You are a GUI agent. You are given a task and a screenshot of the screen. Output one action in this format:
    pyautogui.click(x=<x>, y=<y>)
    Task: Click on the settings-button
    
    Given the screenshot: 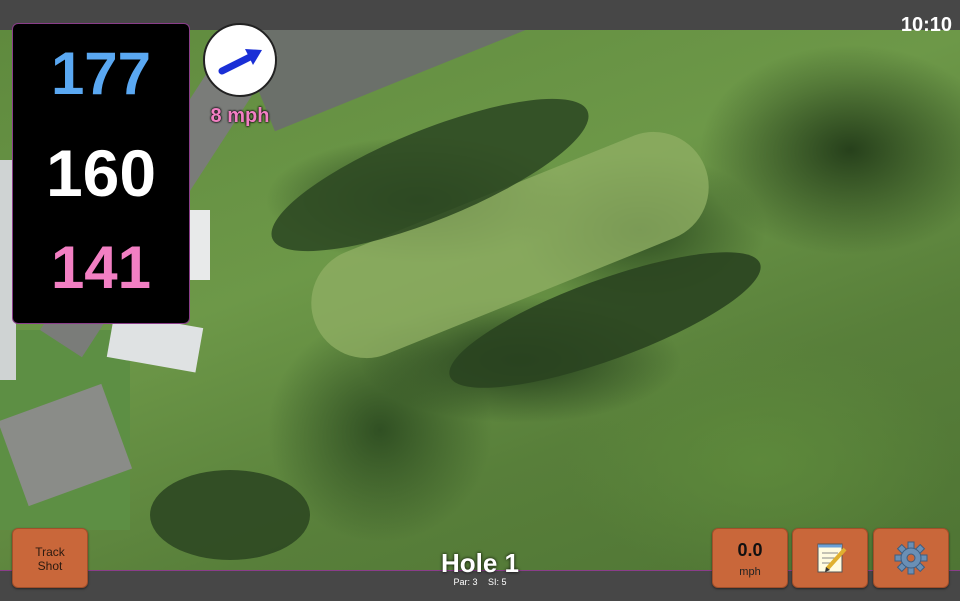 What is the action you would take?
    pyautogui.click(x=911, y=558)
    